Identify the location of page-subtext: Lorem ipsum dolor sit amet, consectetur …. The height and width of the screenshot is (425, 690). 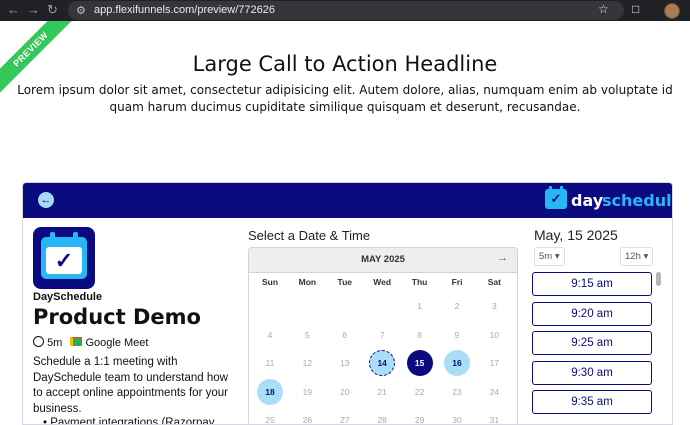
(345, 98).